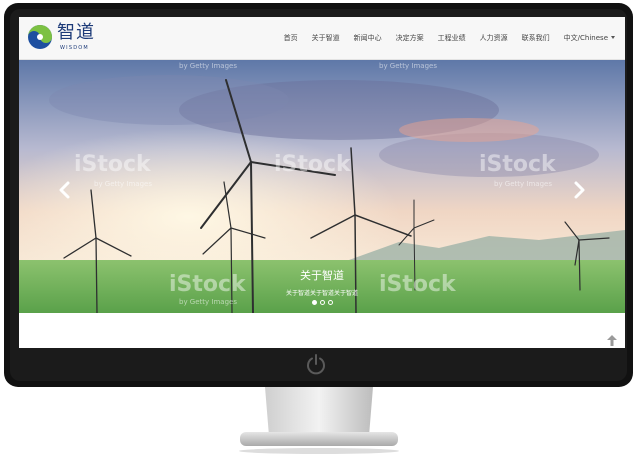  What do you see at coordinates (319, 420) in the screenshot?
I see `monitor-stand` at bounding box center [319, 420].